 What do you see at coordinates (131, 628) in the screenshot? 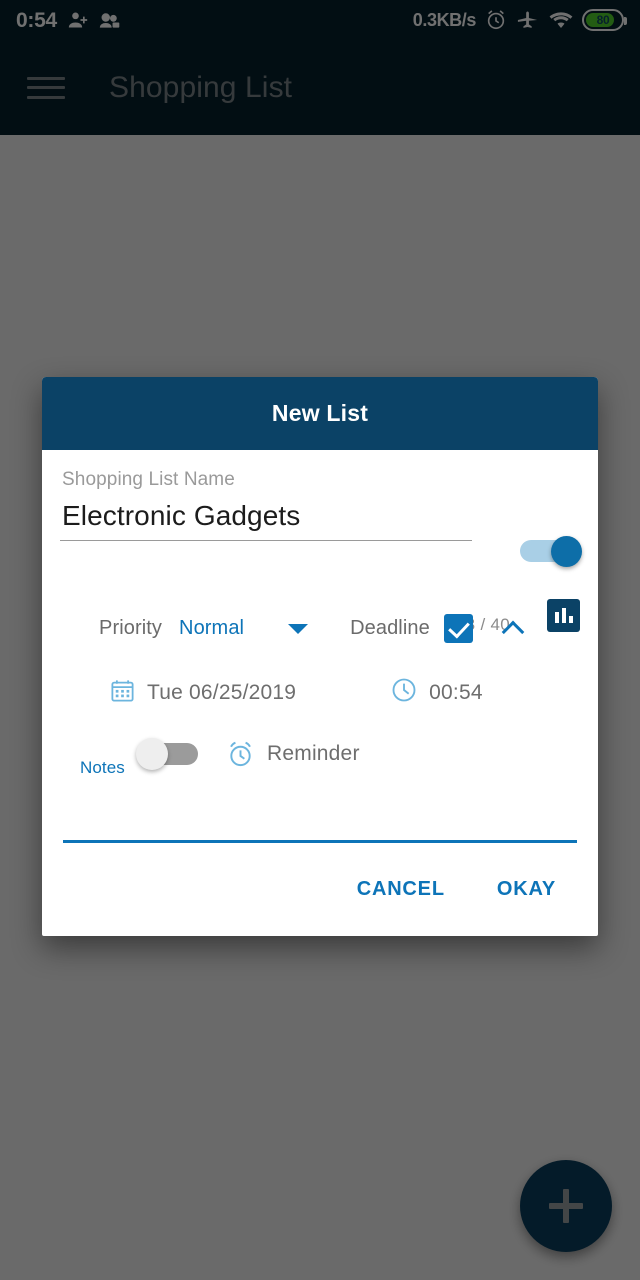
I see `priority-label: Priority` at bounding box center [131, 628].